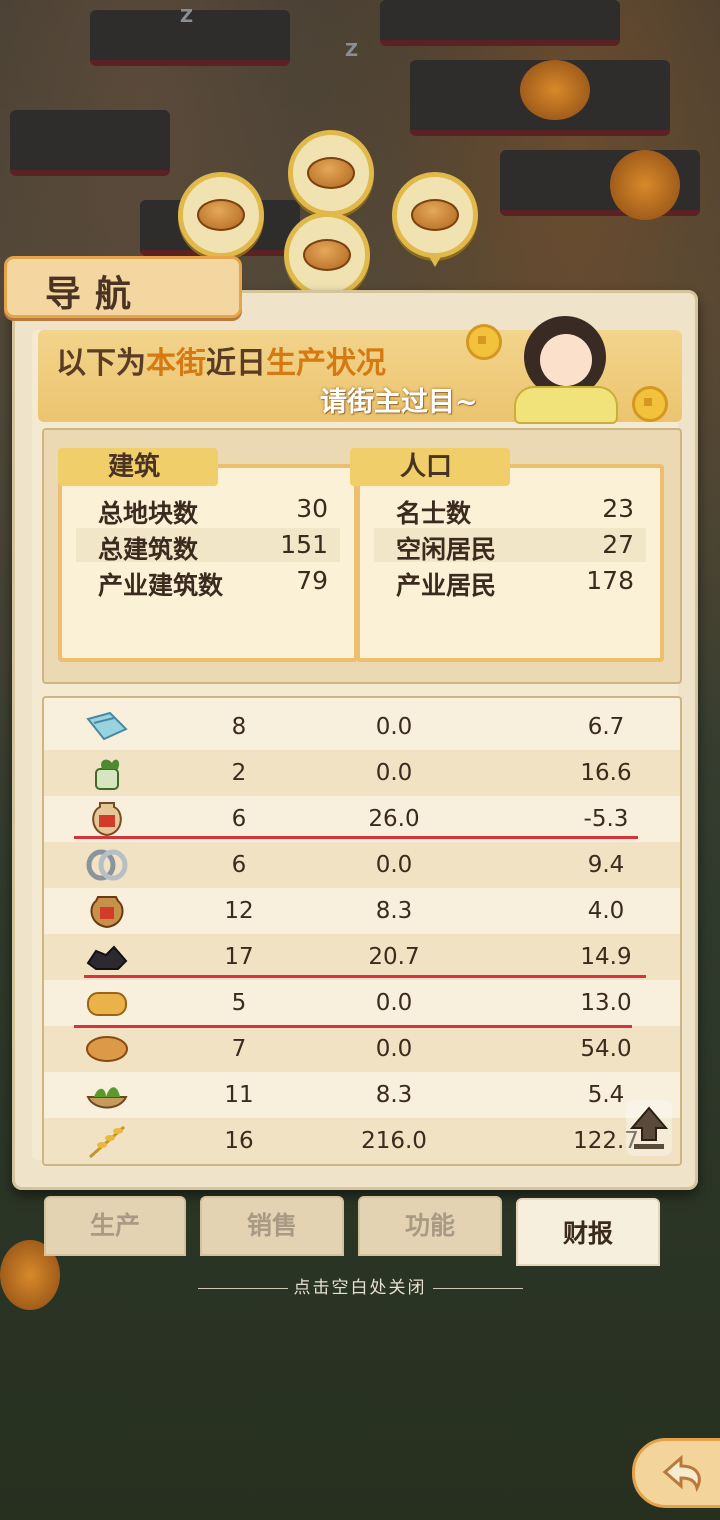 The image size is (720, 1520). Describe the element at coordinates (394, 1141) in the screenshot. I see `consume-cell: 216.0` at that location.